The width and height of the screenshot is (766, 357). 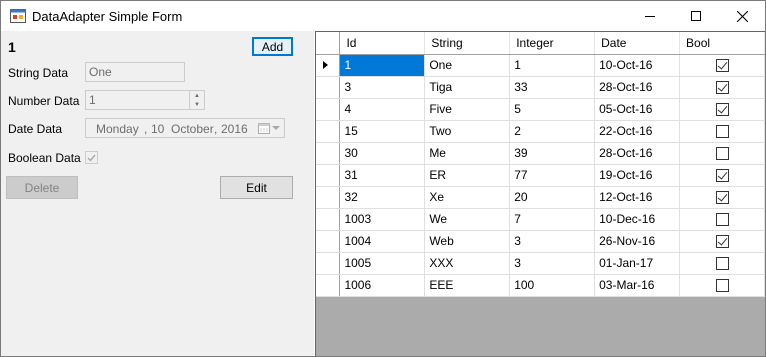 What do you see at coordinates (552, 153) in the screenshot?
I see `cell-integer: 39` at bounding box center [552, 153].